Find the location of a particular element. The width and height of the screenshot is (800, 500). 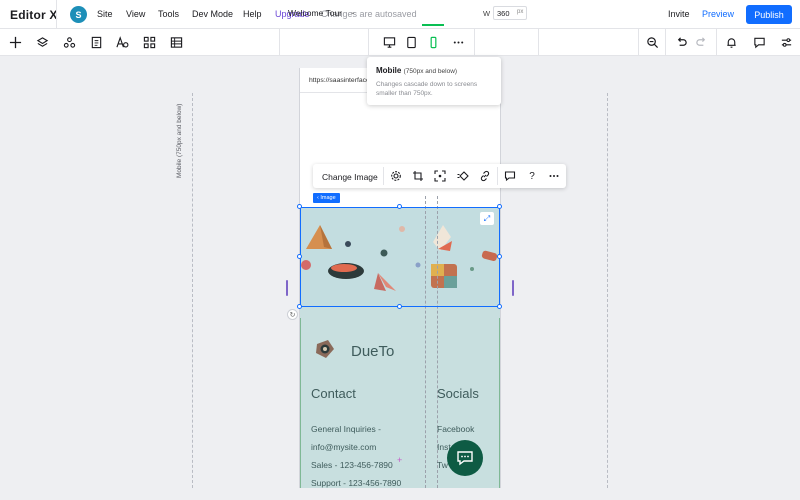

section-drag-handle-right is located at coordinates (513, 288).